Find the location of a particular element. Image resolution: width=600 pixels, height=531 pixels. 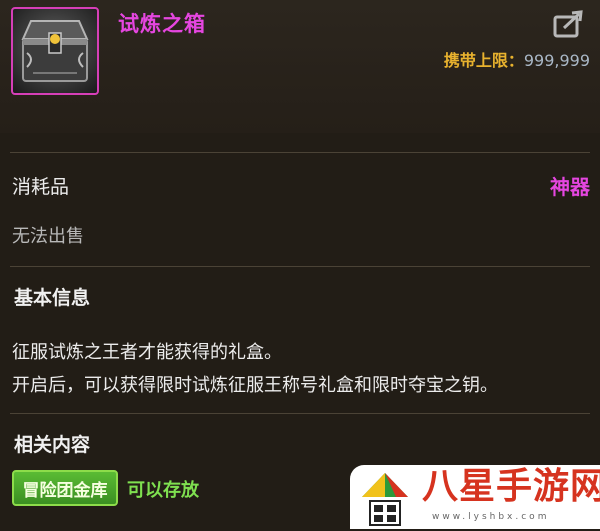

carry-limit: 携带上限：999,999 is located at coordinates (517, 59).